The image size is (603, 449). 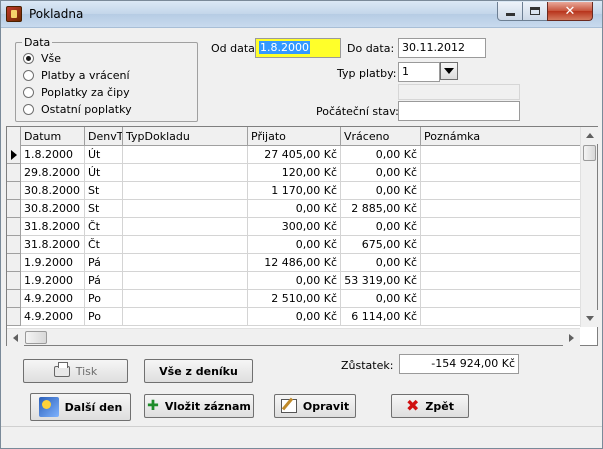 I want to click on radio-payments-refunds-indicator, so click(x=28, y=75).